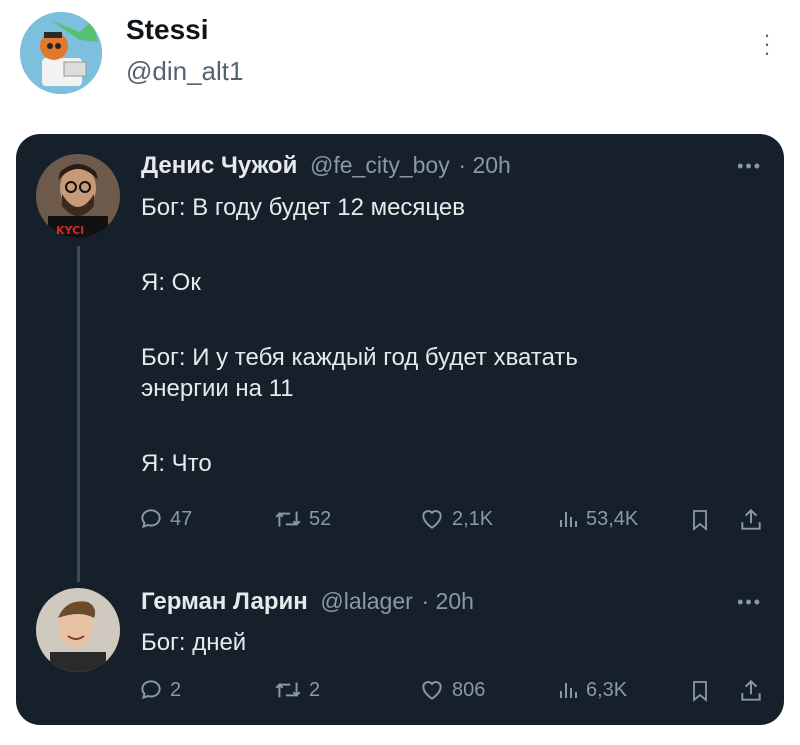  Describe the element at coordinates (749, 602) in the screenshot. I see `tweet-2-more-icon: •••` at that location.